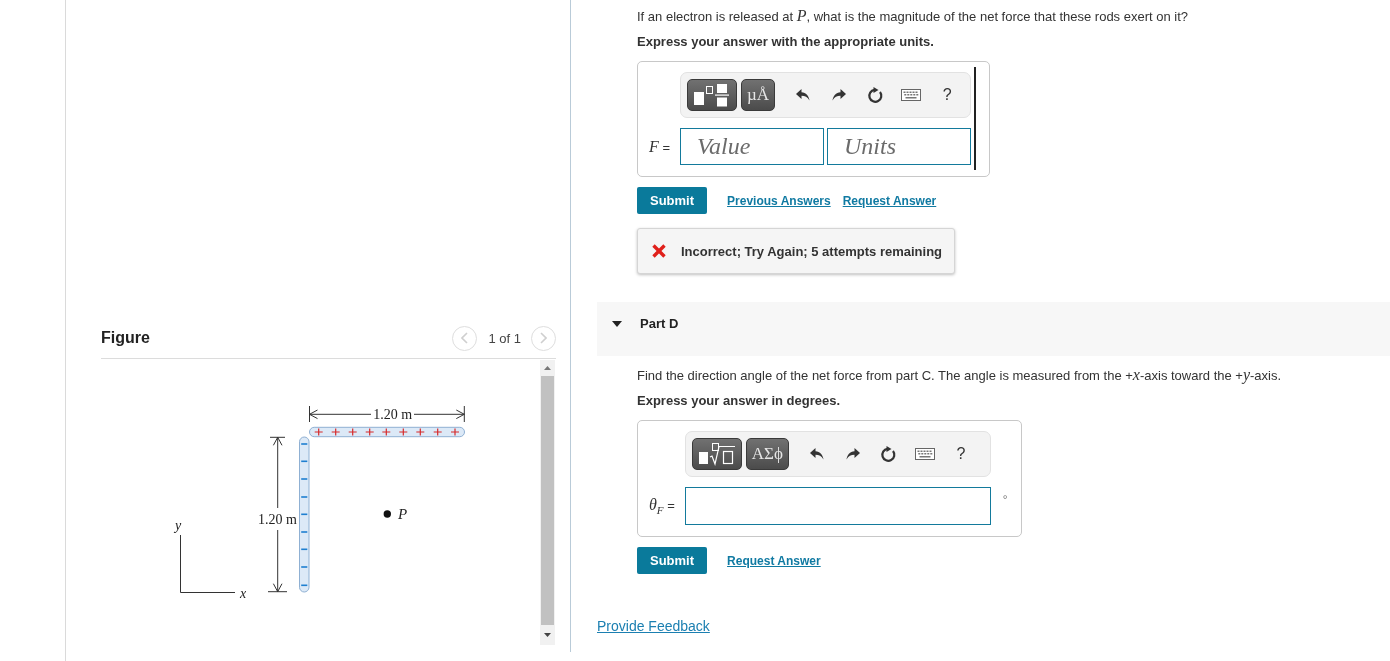 The image size is (1390, 661). I want to click on x-axis-label: x, so click(243, 593).